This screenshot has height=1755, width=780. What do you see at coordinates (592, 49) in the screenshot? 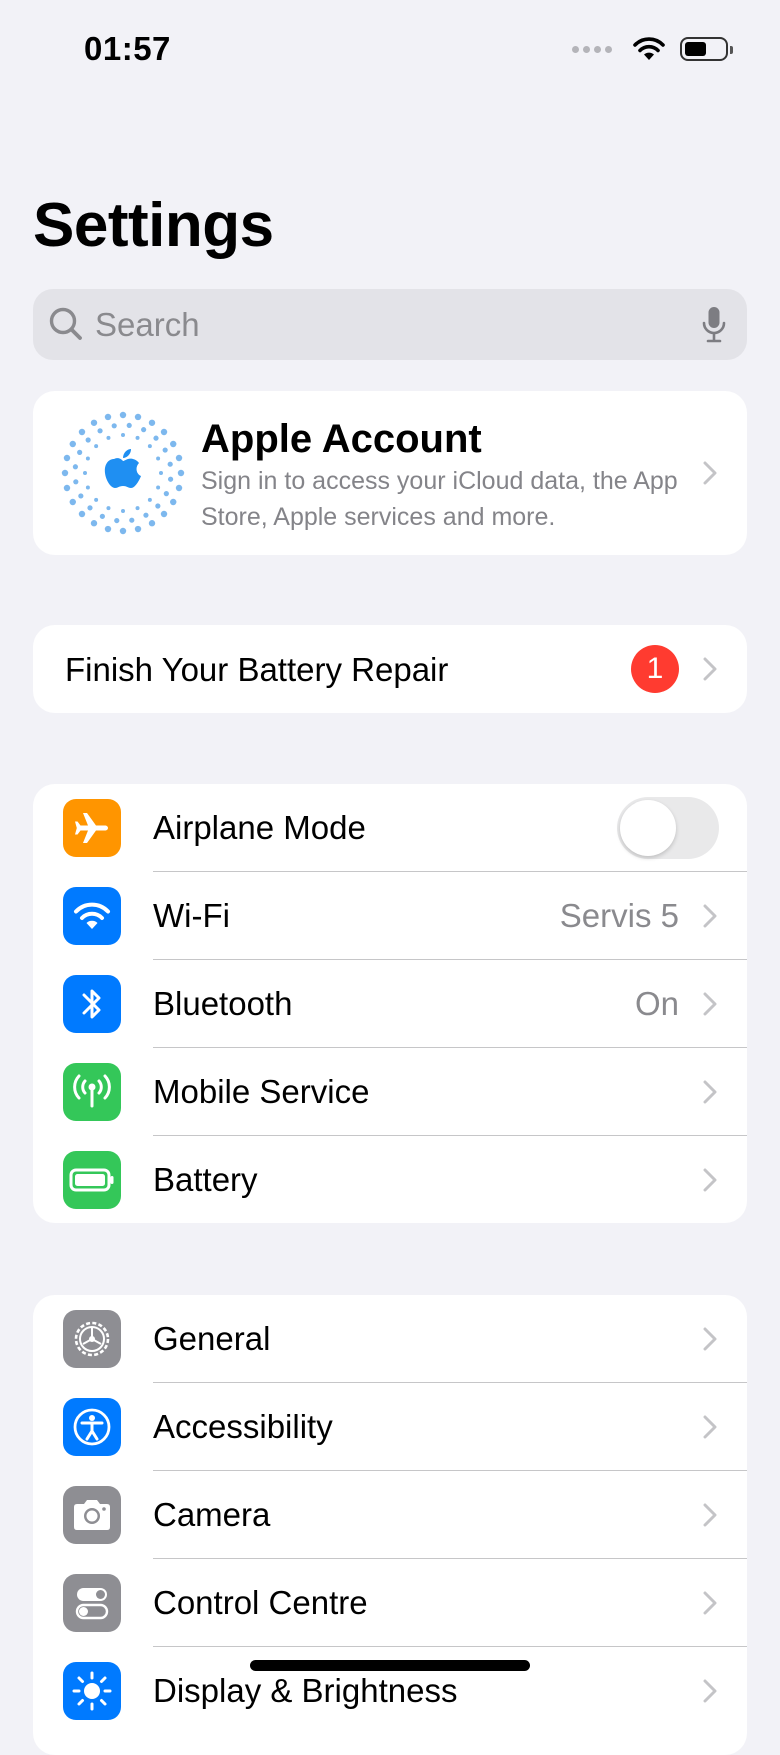
I see `cellular-signal-icon` at bounding box center [592, 49].